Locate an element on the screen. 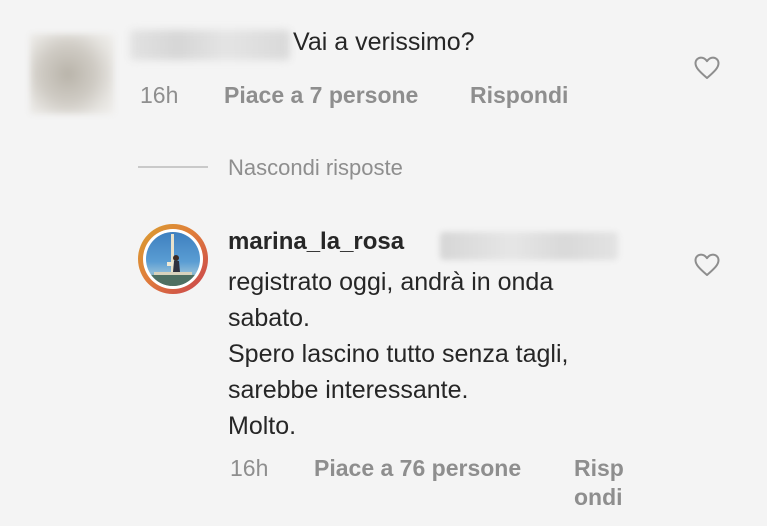 This screenshot has height=526, width=767. comment-reply-button: Rispondi is located at coordinates (519, 95).